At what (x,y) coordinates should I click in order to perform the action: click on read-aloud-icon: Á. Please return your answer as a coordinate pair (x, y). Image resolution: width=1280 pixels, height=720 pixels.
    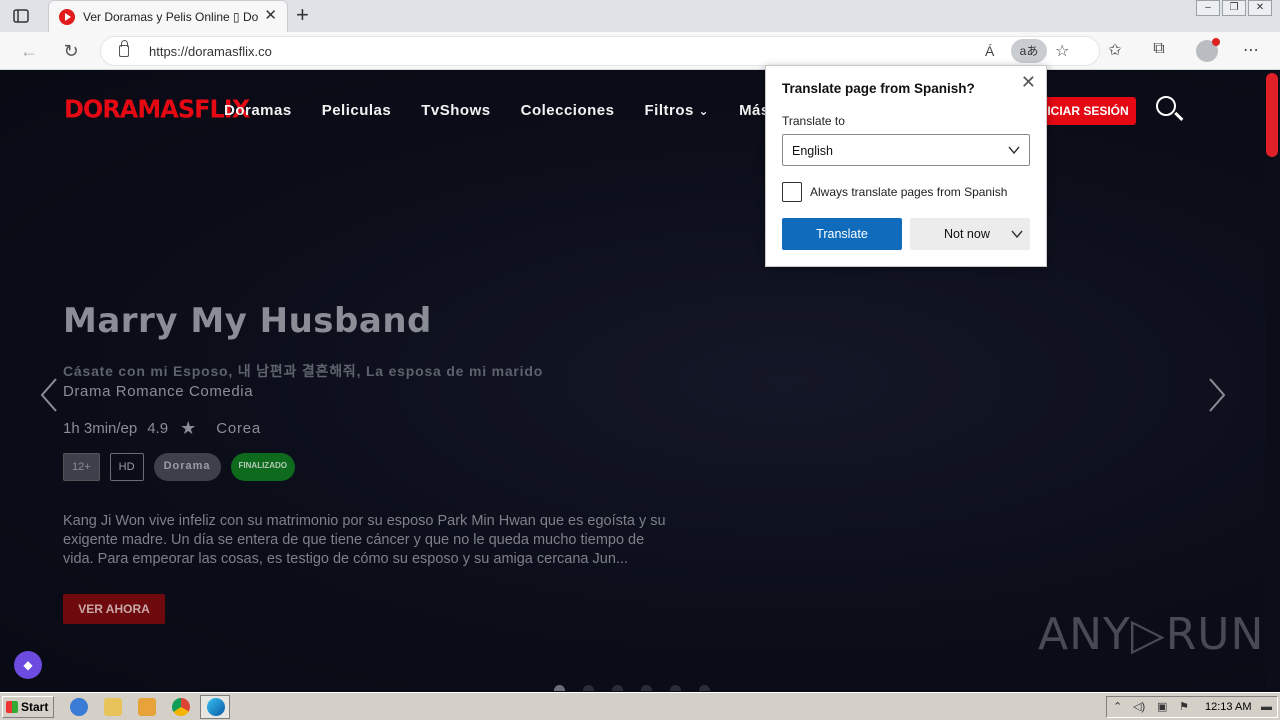
    Looking at the image, I should click on (989, 51).